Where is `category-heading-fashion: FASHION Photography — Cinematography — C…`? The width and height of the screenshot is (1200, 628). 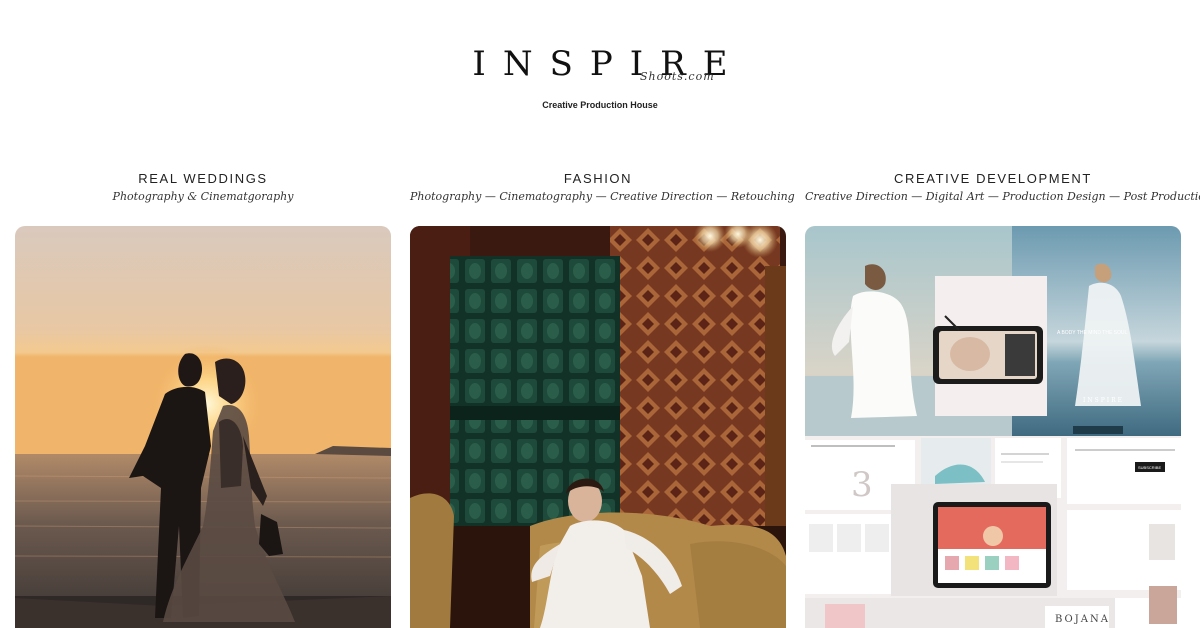 category-heading-fashion: FASHION Photography — Cinematography — C… is located at coordinates (602, 187).